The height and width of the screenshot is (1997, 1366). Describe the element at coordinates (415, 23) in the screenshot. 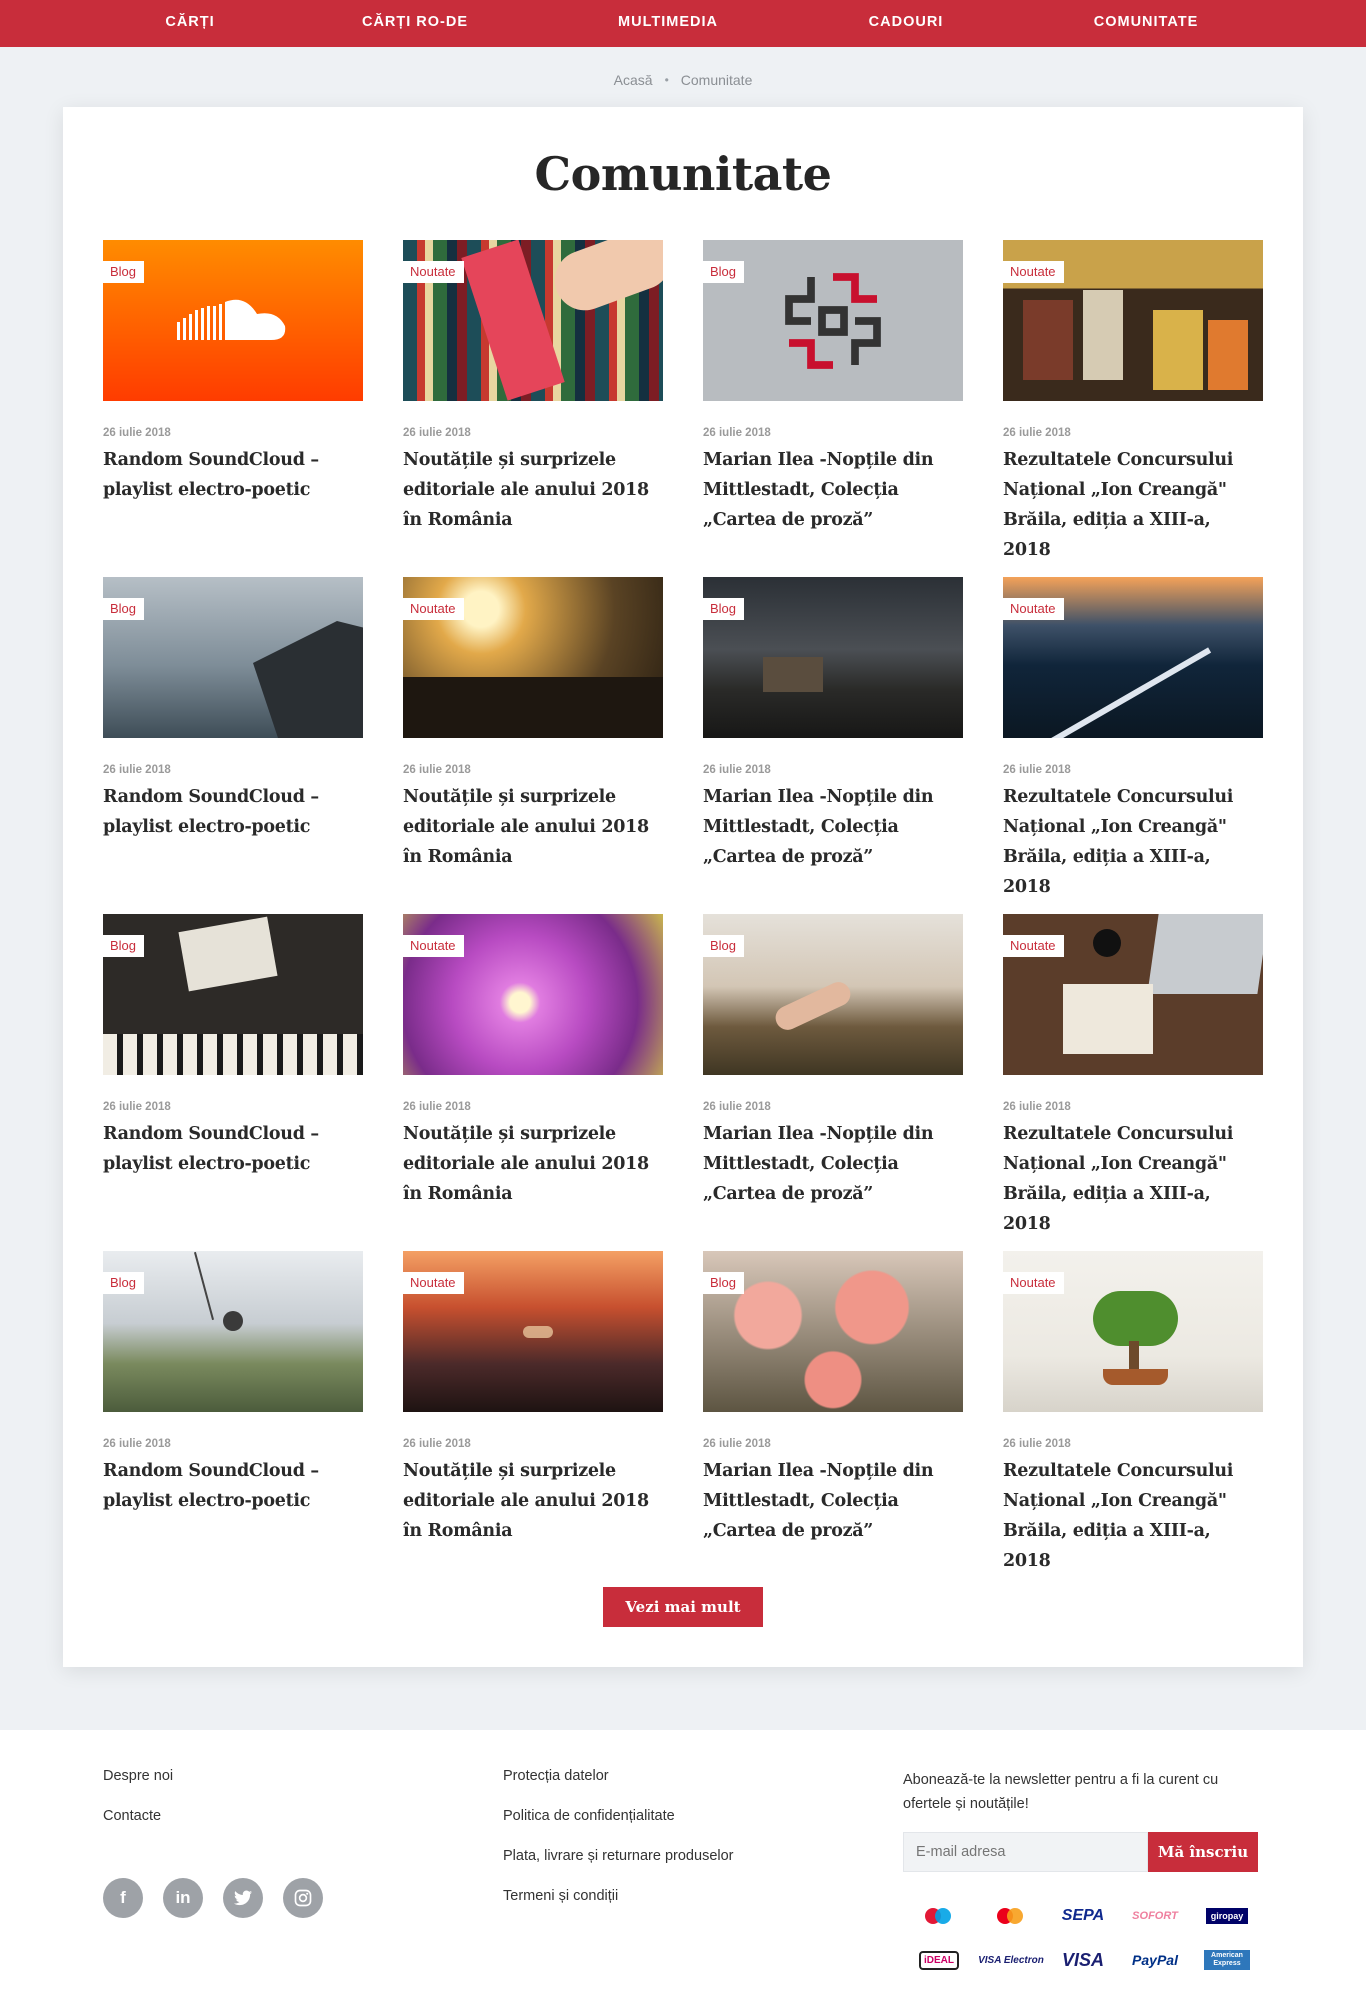

I see `nav-item-carti-ro-de: CĂRȚI RO-DE` at that location.